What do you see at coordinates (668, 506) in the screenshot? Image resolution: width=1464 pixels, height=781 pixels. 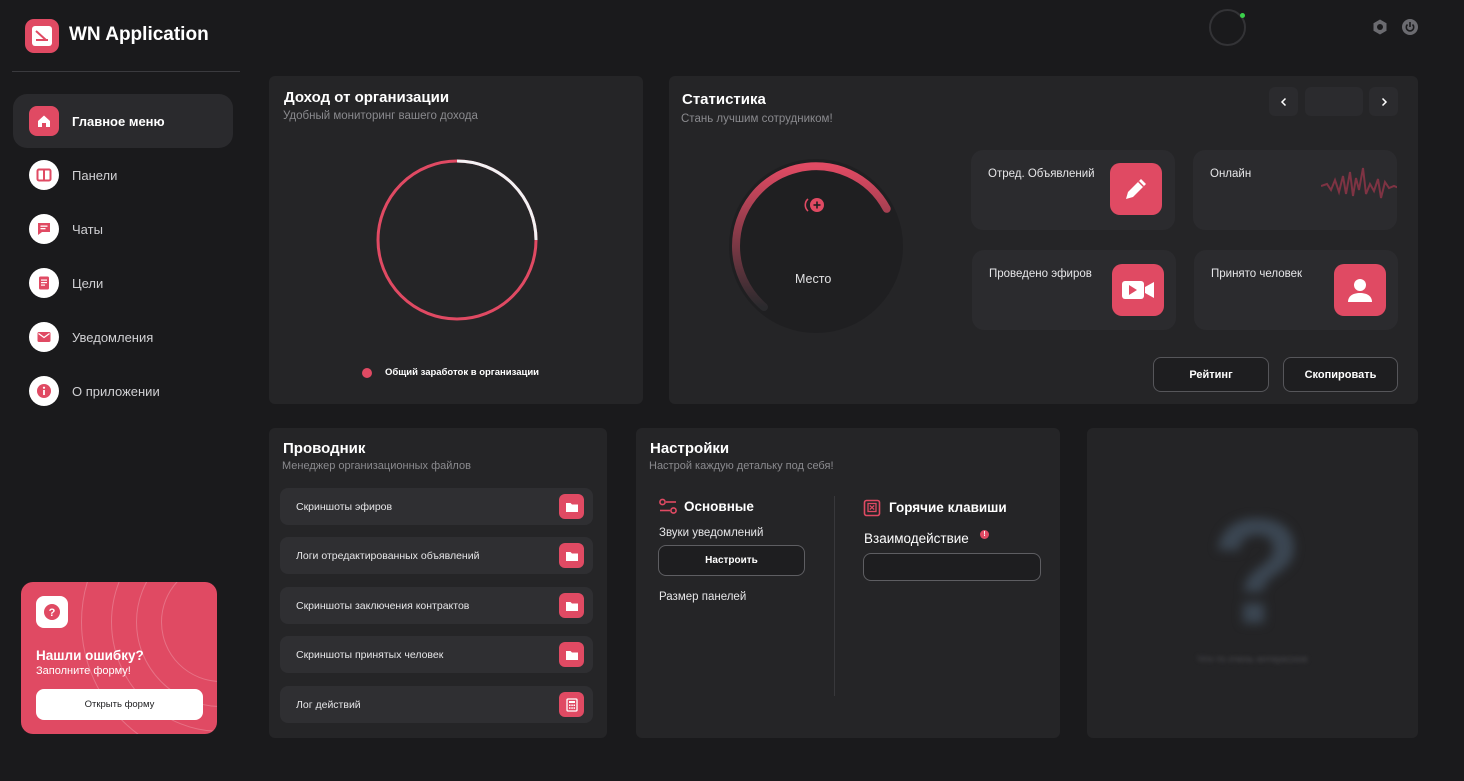 I see `sliders-icon` at bounding box center [668, 506].